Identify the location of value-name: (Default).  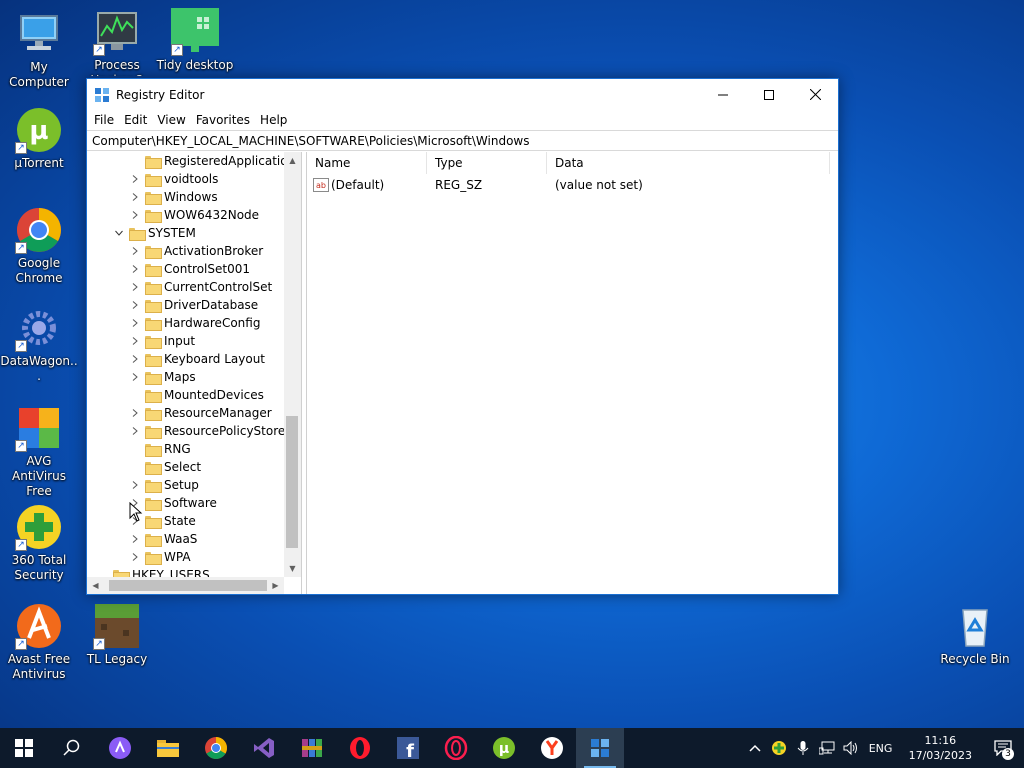
(358, 185).